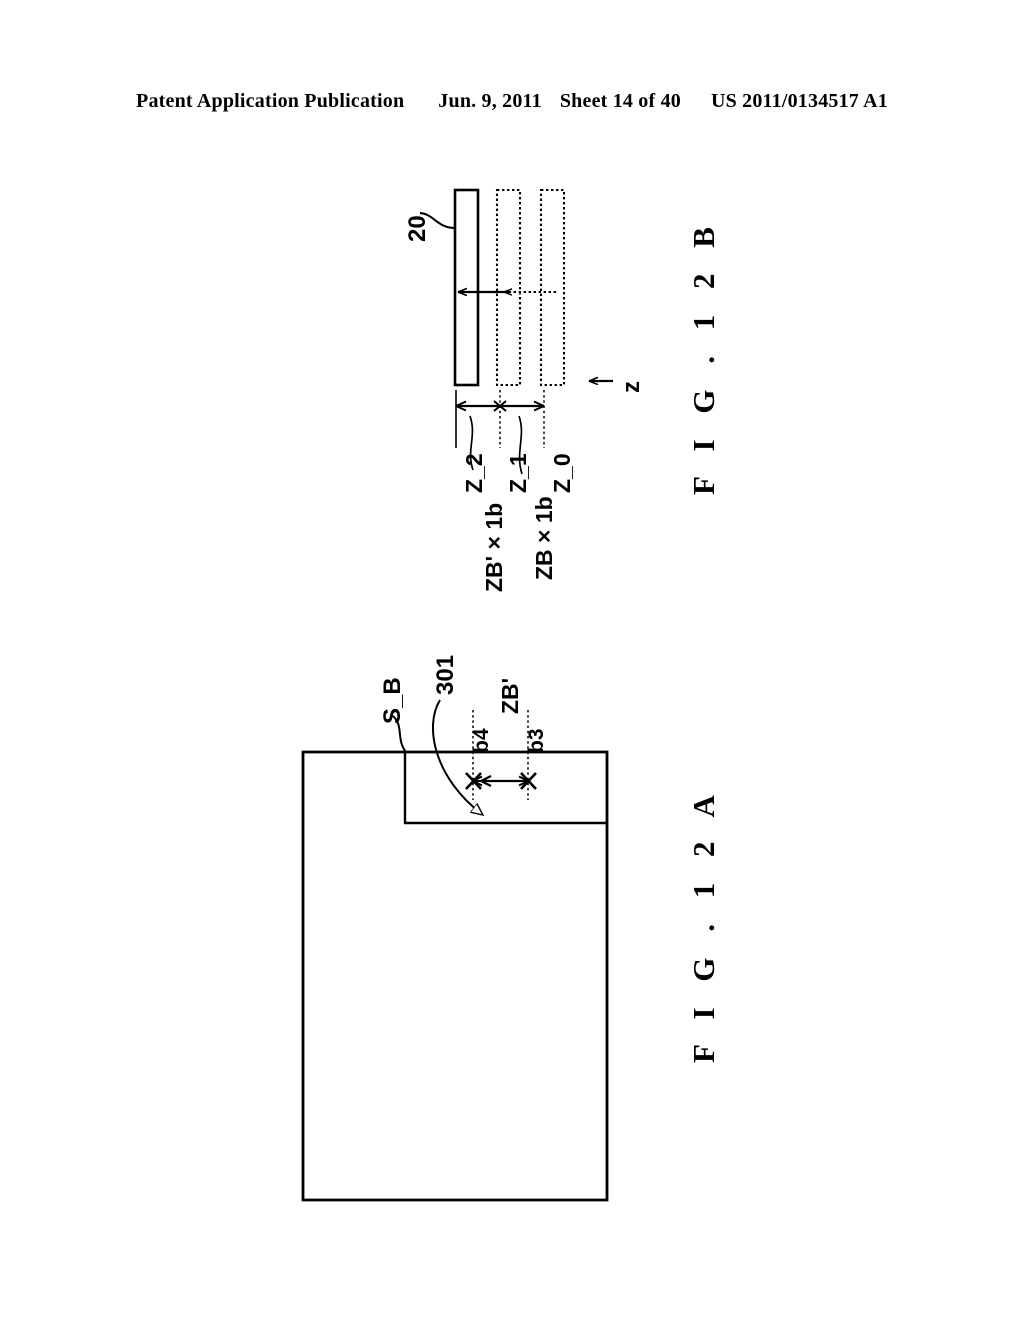 Image resolution: width=1024 pixels, height=1320 pixels. I want to click on fig12b-label-z1: Z_1, so click(518, 473).